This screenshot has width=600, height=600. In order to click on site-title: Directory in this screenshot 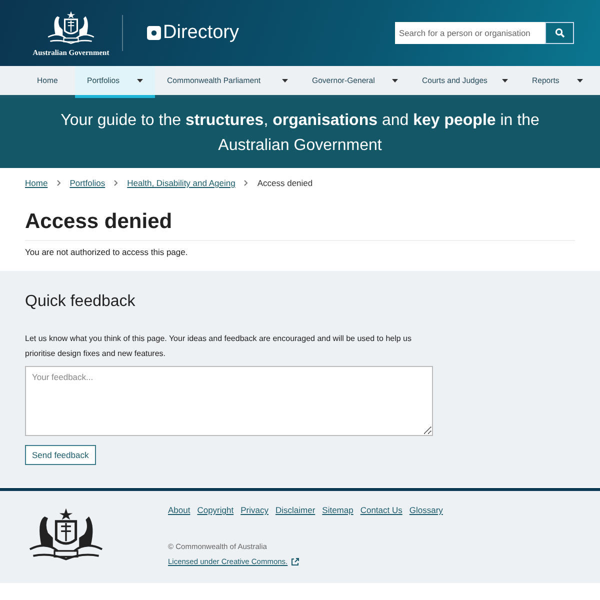, I will do `click(193, 33)`.